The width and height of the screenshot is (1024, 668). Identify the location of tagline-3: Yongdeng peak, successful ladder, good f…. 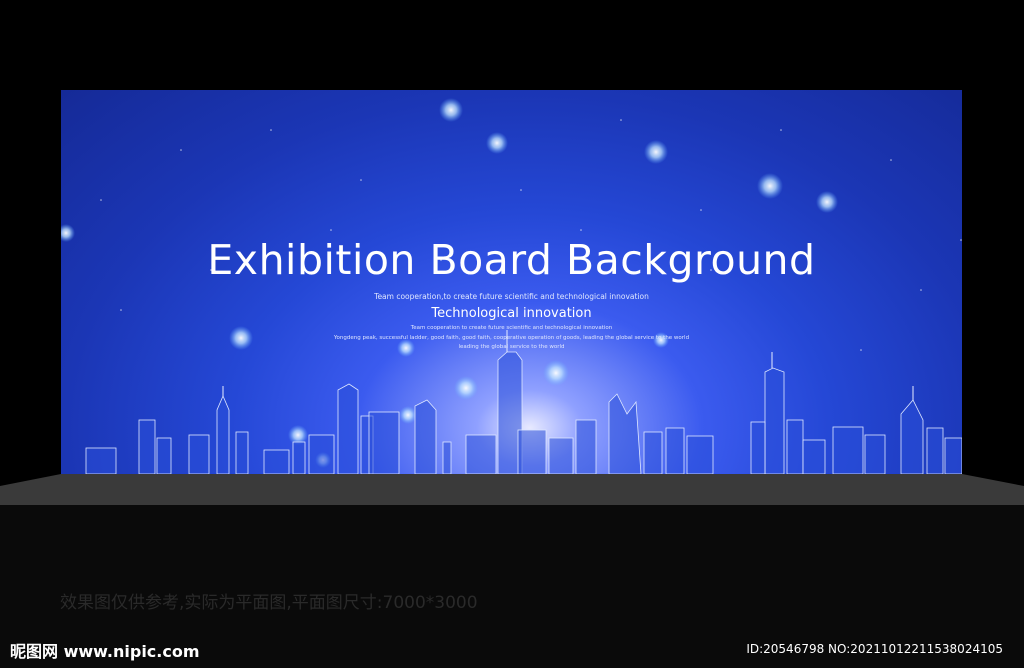
(511, 338).